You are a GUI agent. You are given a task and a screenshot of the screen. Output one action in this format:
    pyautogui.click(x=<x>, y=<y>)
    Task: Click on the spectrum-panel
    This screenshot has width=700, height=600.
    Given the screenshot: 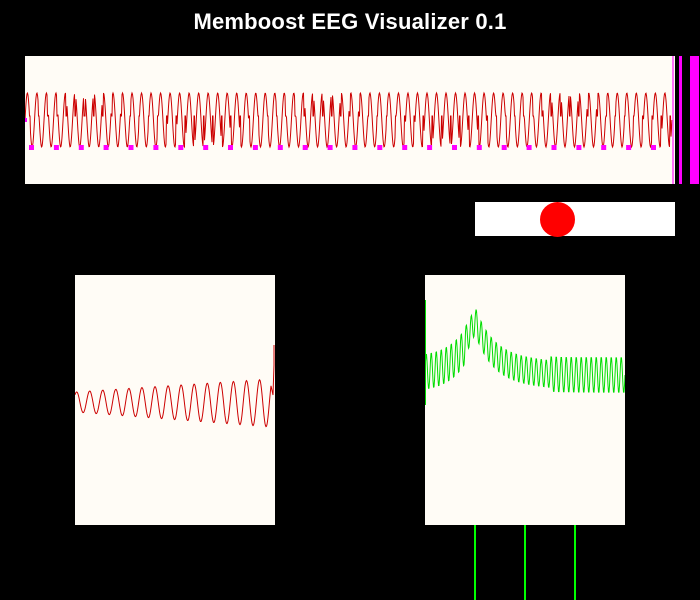 What is the action you would take?
    pyautogui.click(x=525, y=400)
    